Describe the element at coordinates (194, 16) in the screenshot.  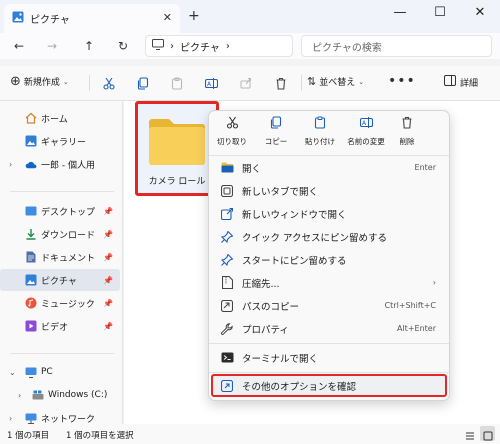
I see `new-tab-button: +` at that location.